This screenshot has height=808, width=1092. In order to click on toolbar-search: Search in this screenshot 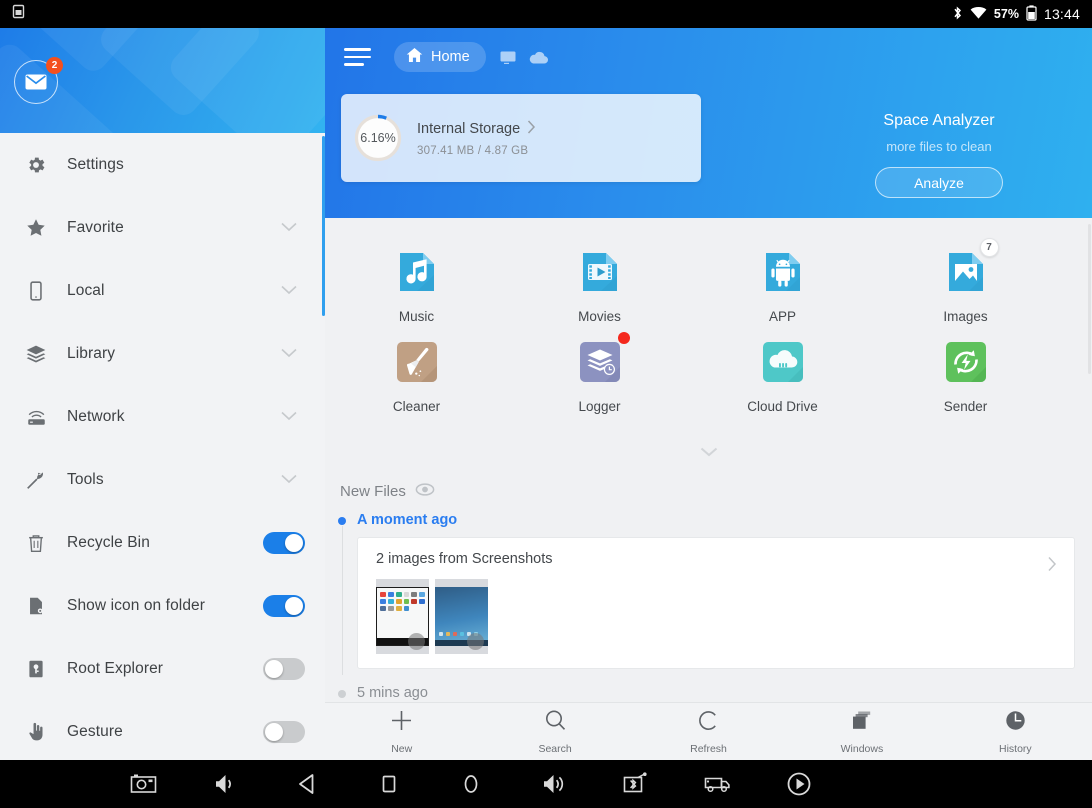, I will do `click(554, 731)`.